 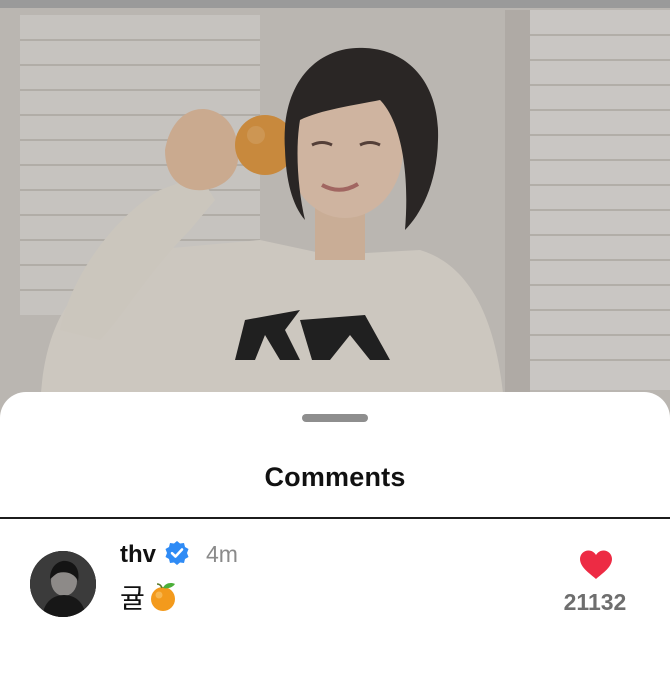 What do you see at coordinates (335, 477) in the screenshot?
I see `sheet-title: Comments` at bounding box center [335, 477].